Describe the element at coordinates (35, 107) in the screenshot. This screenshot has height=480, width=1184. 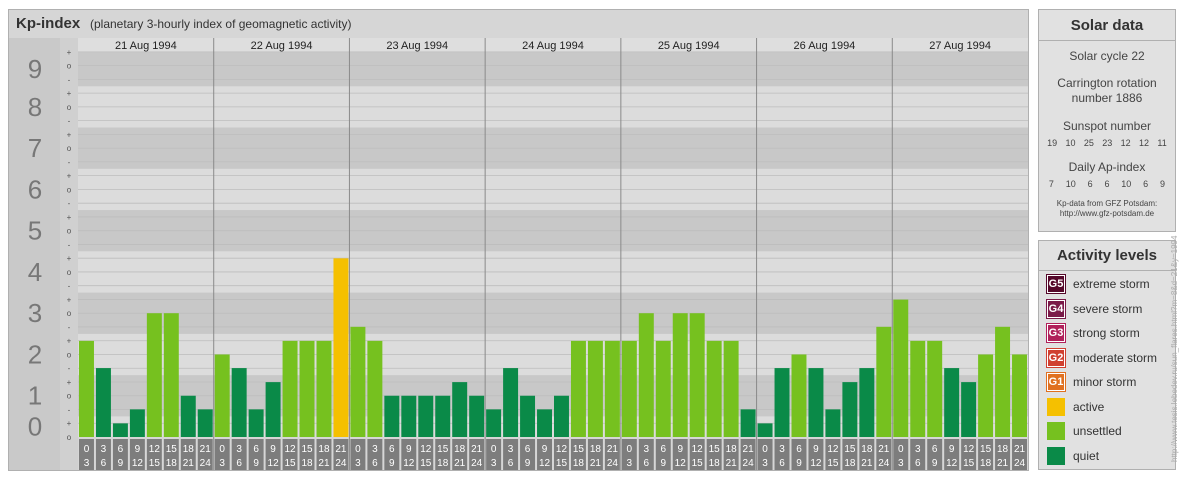
I see `y-tick-label: 8` at that location.